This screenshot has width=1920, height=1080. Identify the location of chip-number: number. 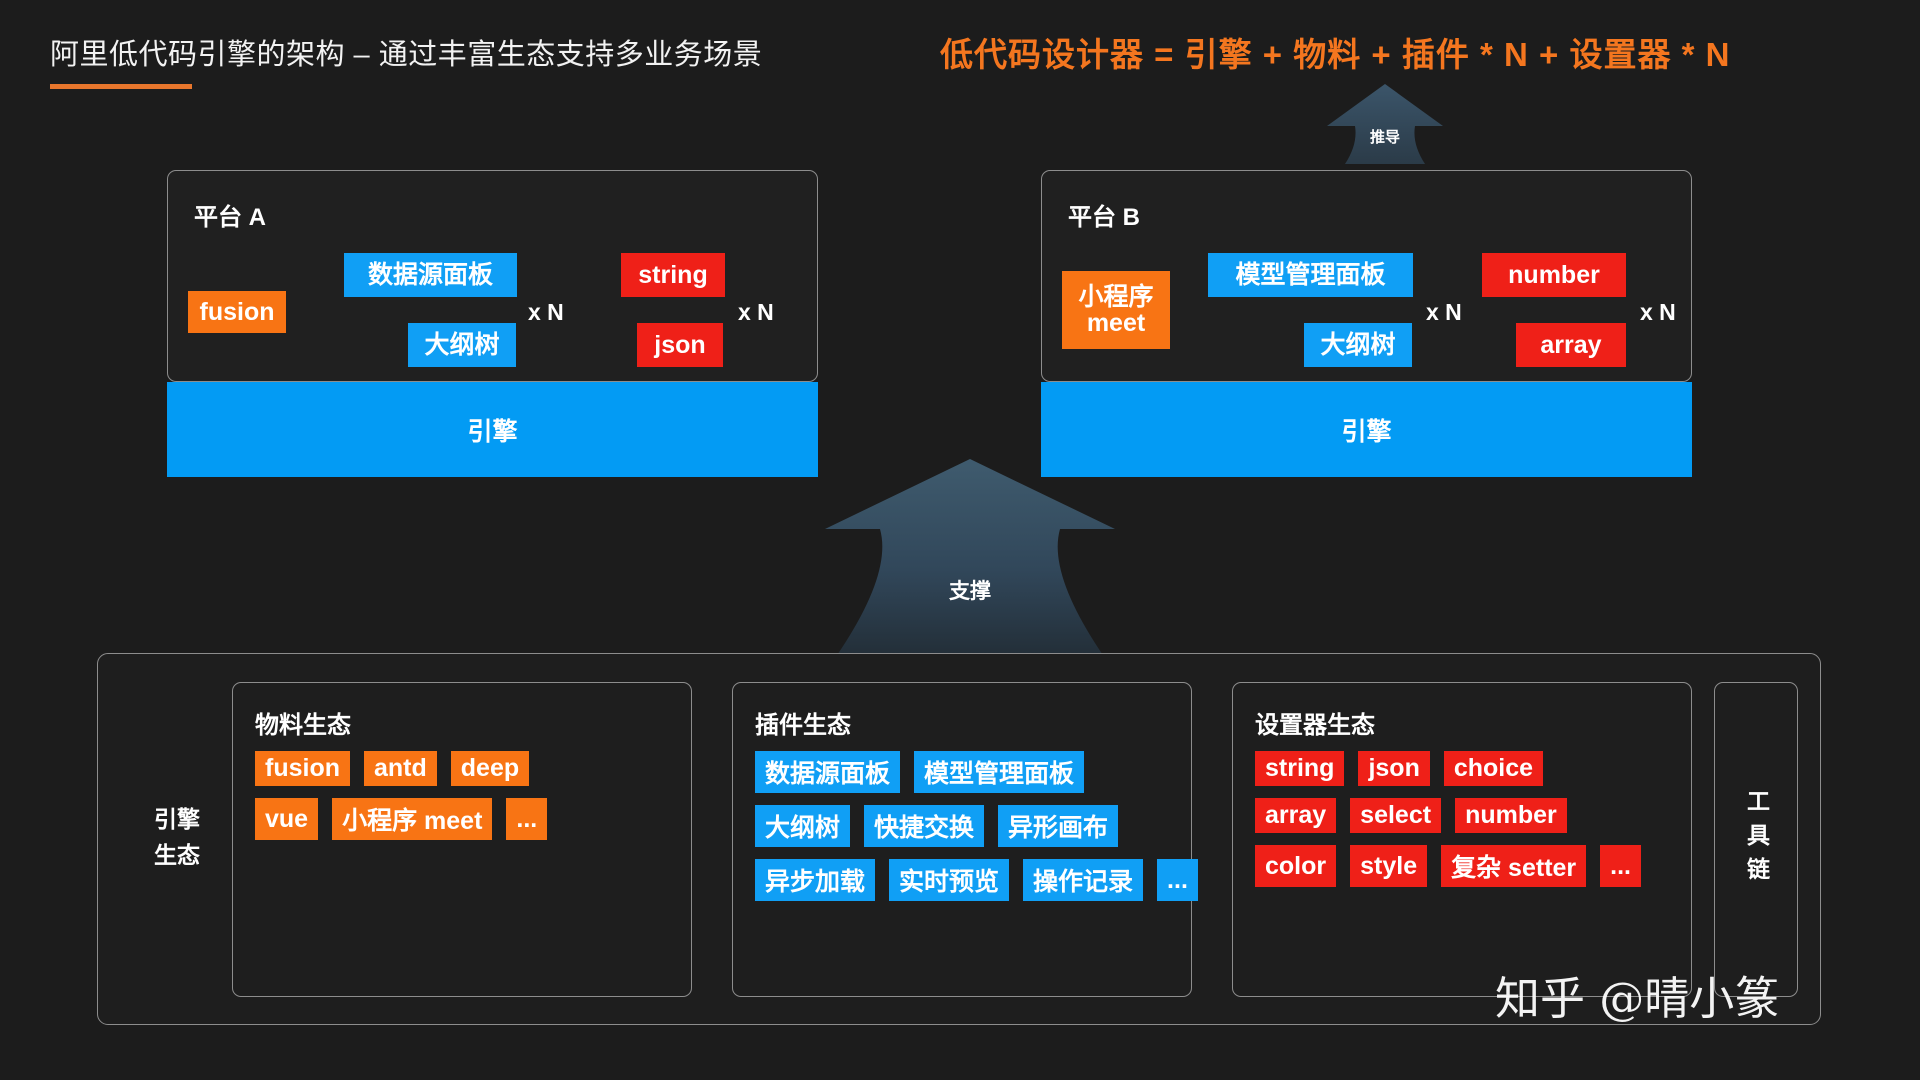
(1511, 815).